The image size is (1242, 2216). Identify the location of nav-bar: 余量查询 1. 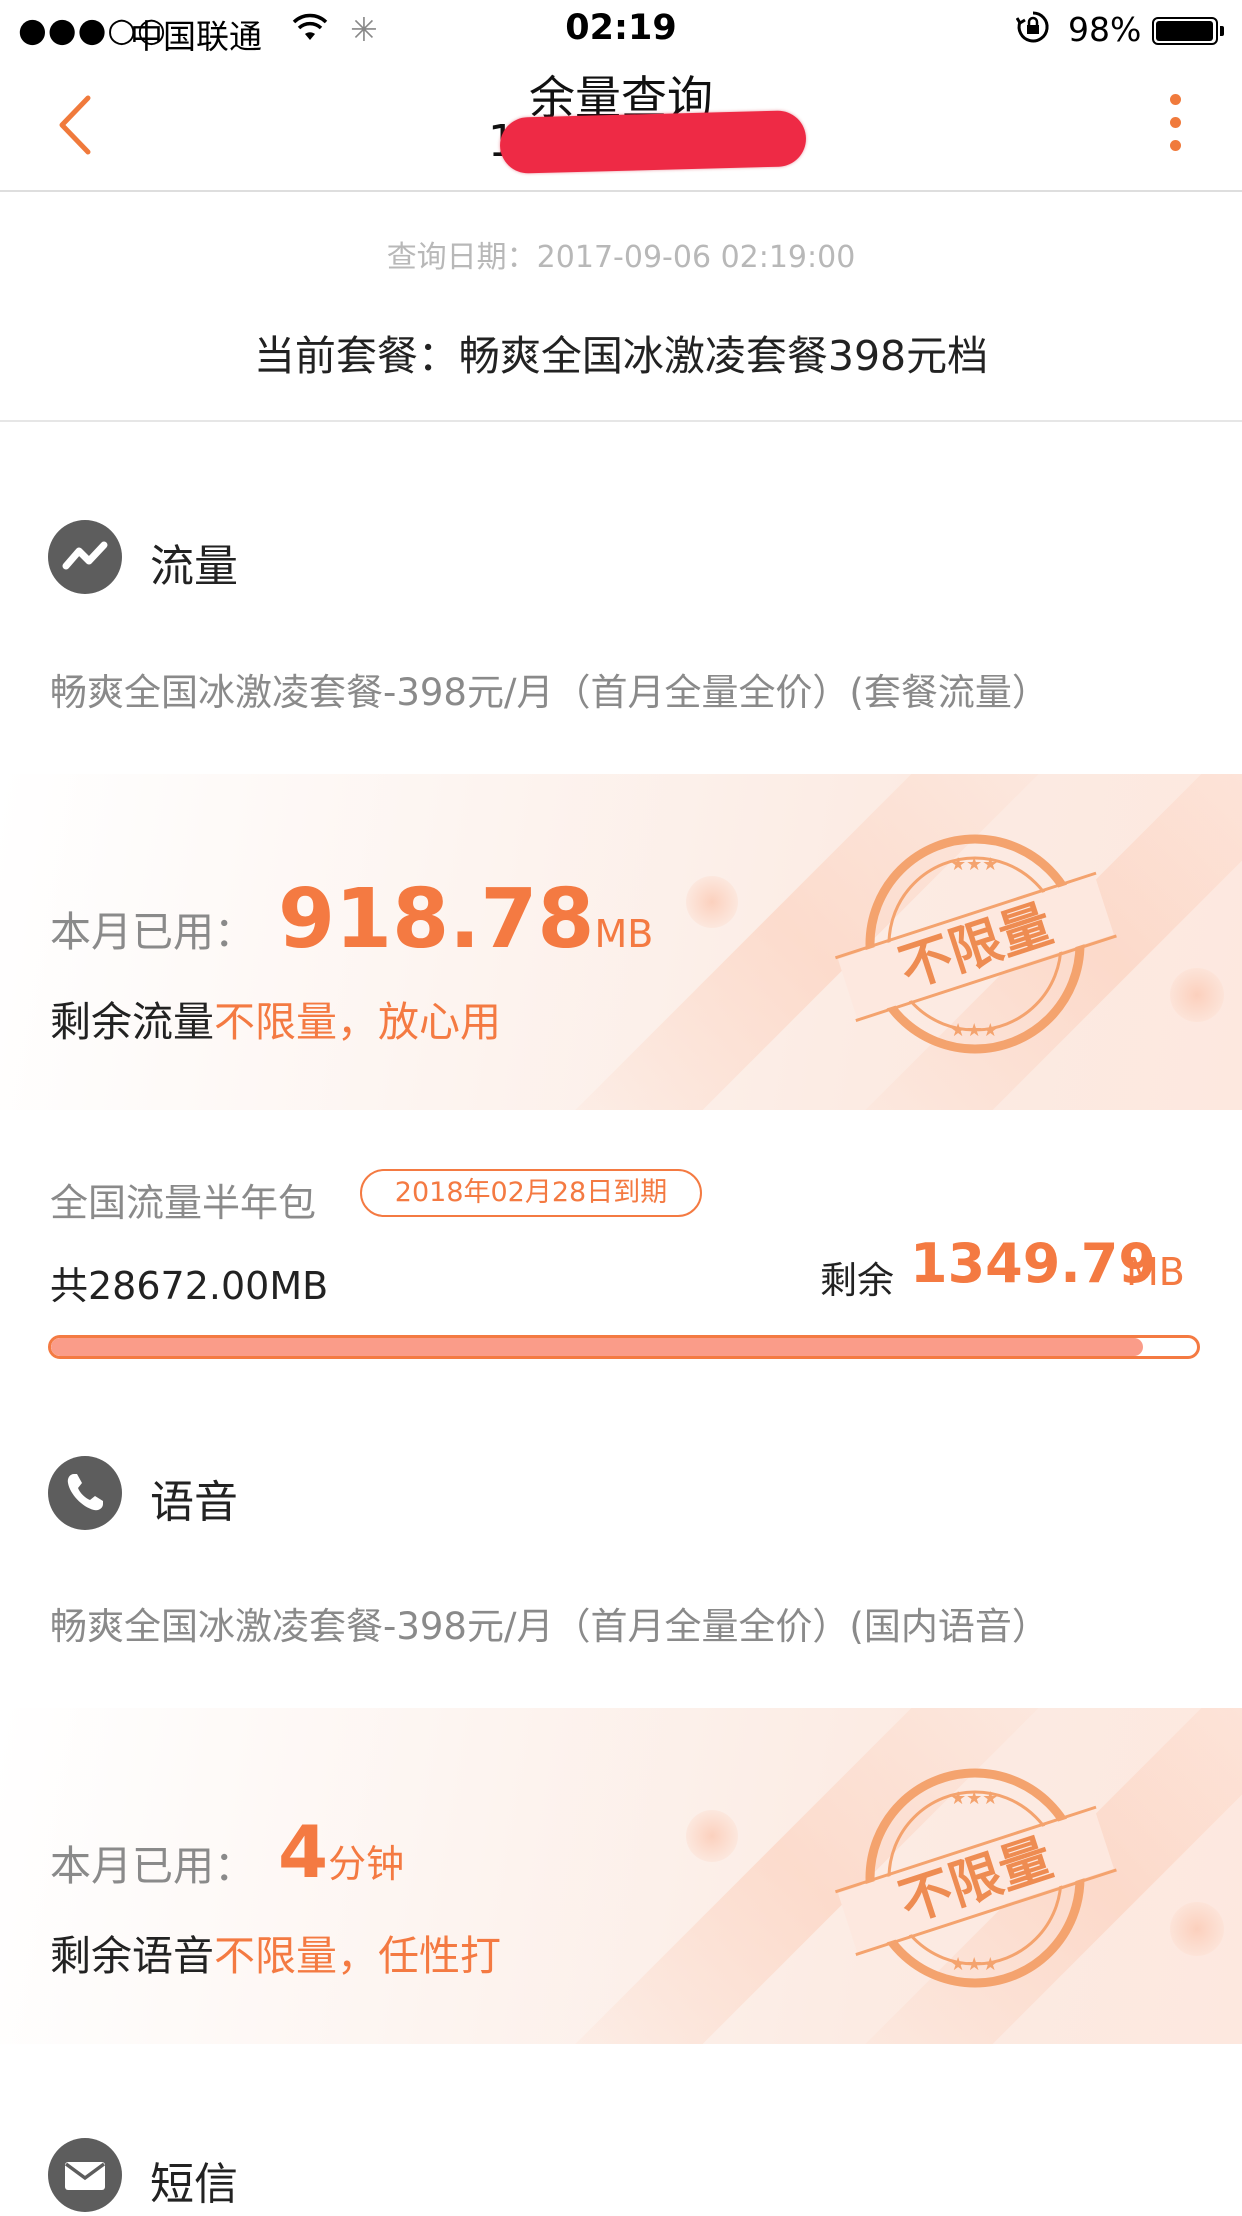
(621, 126).